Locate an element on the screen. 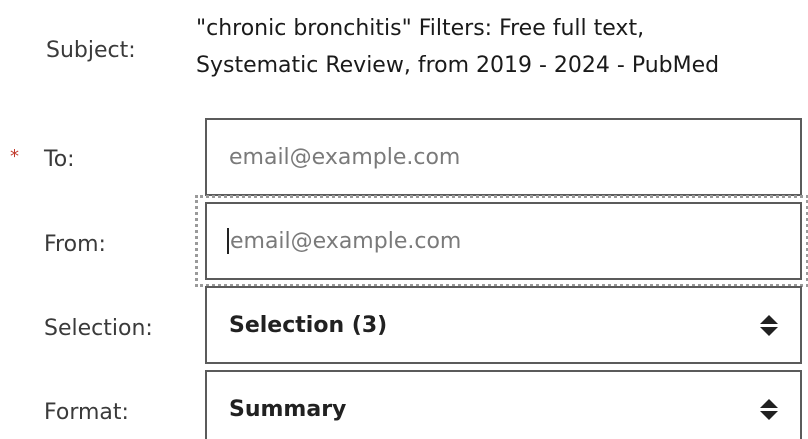 The image size is (808, 439). selection-select-value: Selection (3) is located at coordinates (308, 325).